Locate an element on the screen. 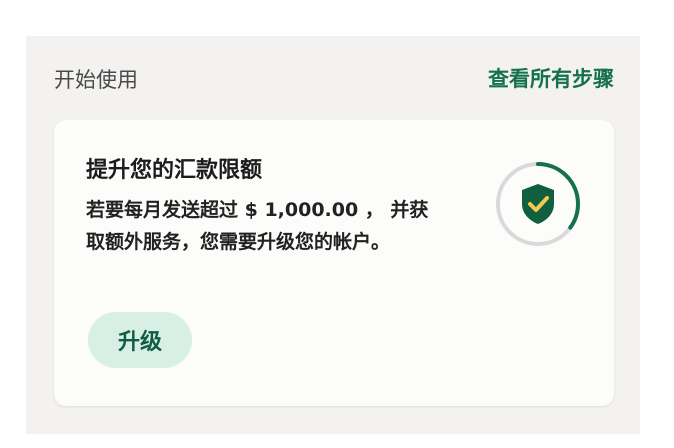 Image resolution: width=674 pixels, height=448 pixels. shield-check-icon is located at coordinates (538, 204).